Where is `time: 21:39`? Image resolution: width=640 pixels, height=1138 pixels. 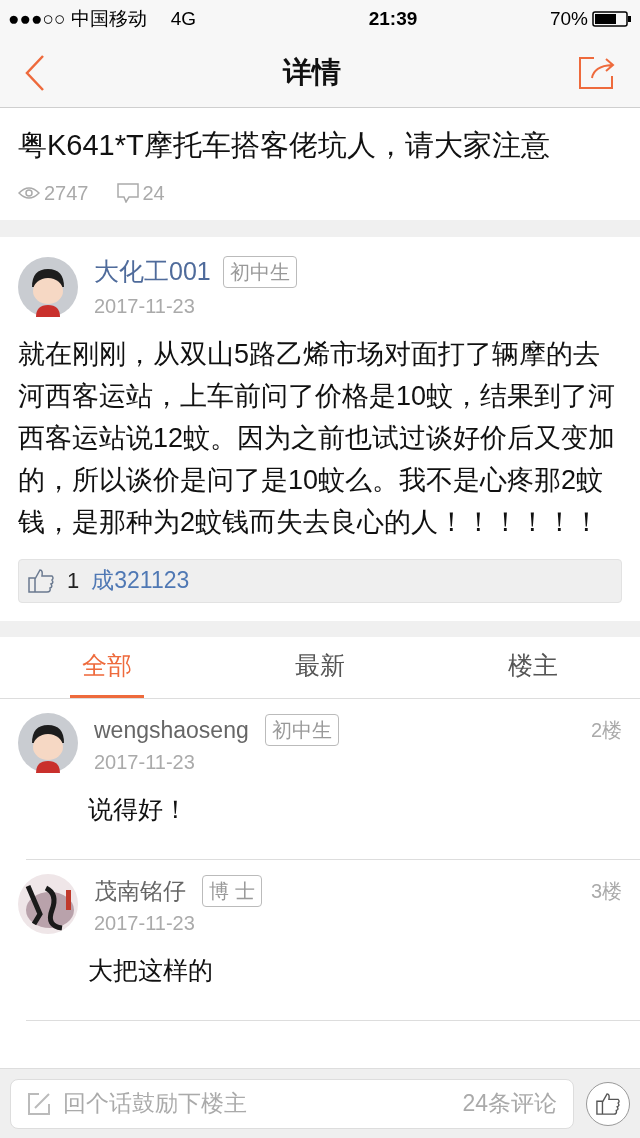 time: 21:39 is located at coordinates (392, 18).